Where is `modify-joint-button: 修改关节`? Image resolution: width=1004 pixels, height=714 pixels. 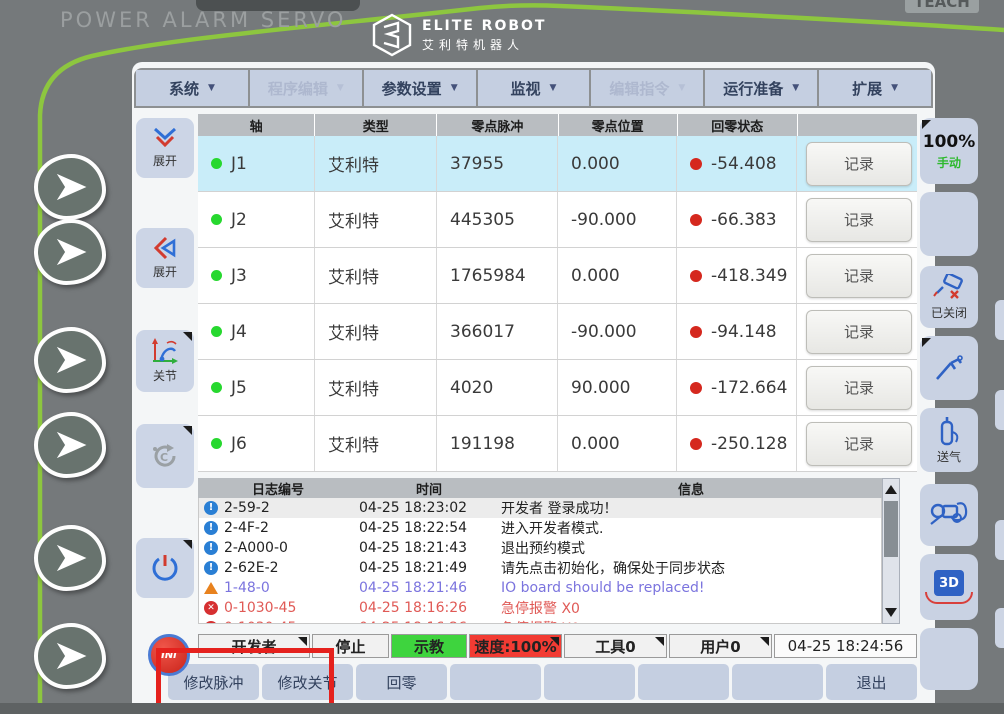
modify-joint-button: 修改关节 is located at coordinates (307, 682).